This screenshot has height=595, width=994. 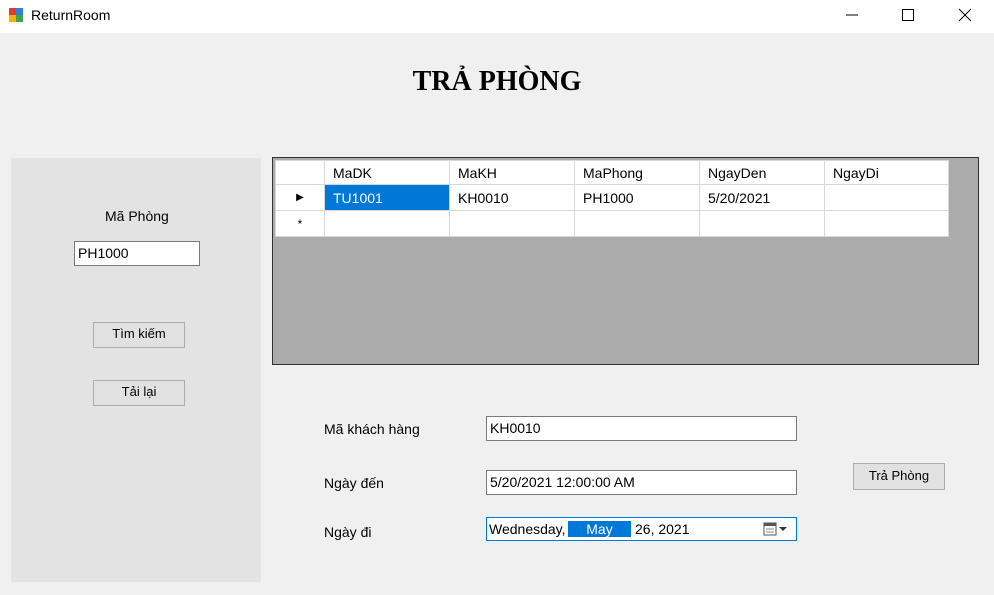 I want to click on new-row: *, so click(x=612, y=223).